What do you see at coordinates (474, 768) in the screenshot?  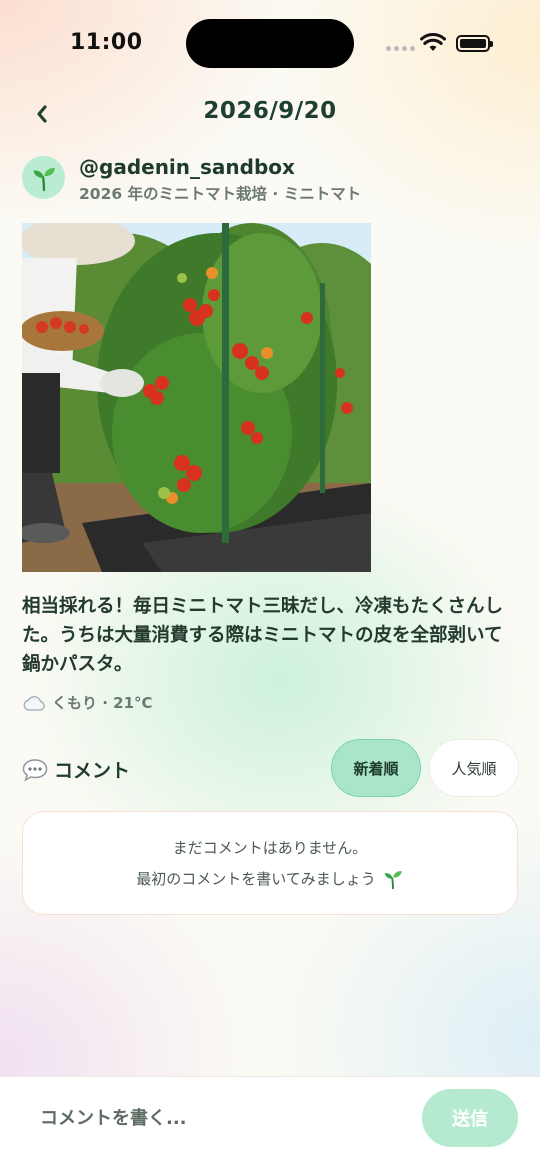 I see `sort-popular-button: 人気順` at bounding box center [474, 768].